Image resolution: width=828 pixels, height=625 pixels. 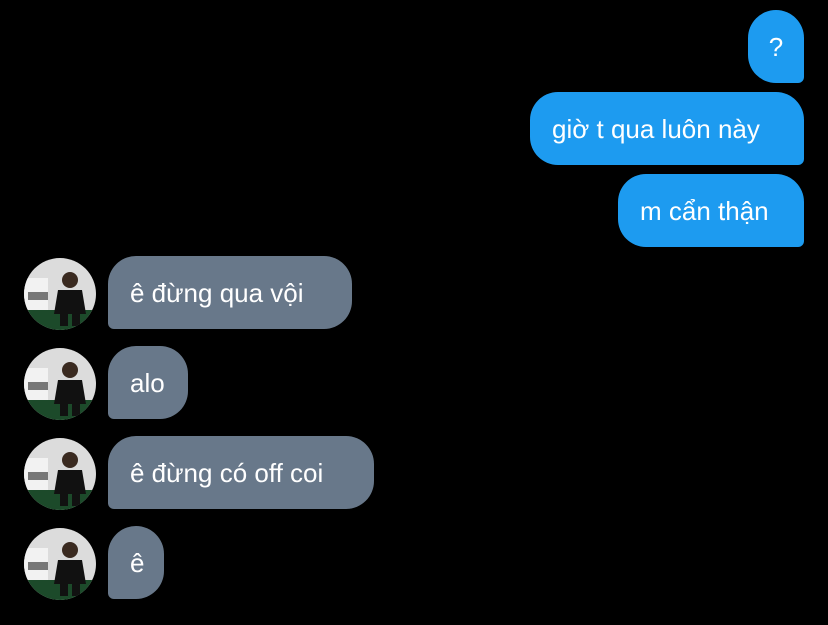 What do you see at coordinates (217, 292) in the screenshot?
I see `received-message-text: ê đừng qua vội` at bounding box center [217, 292].